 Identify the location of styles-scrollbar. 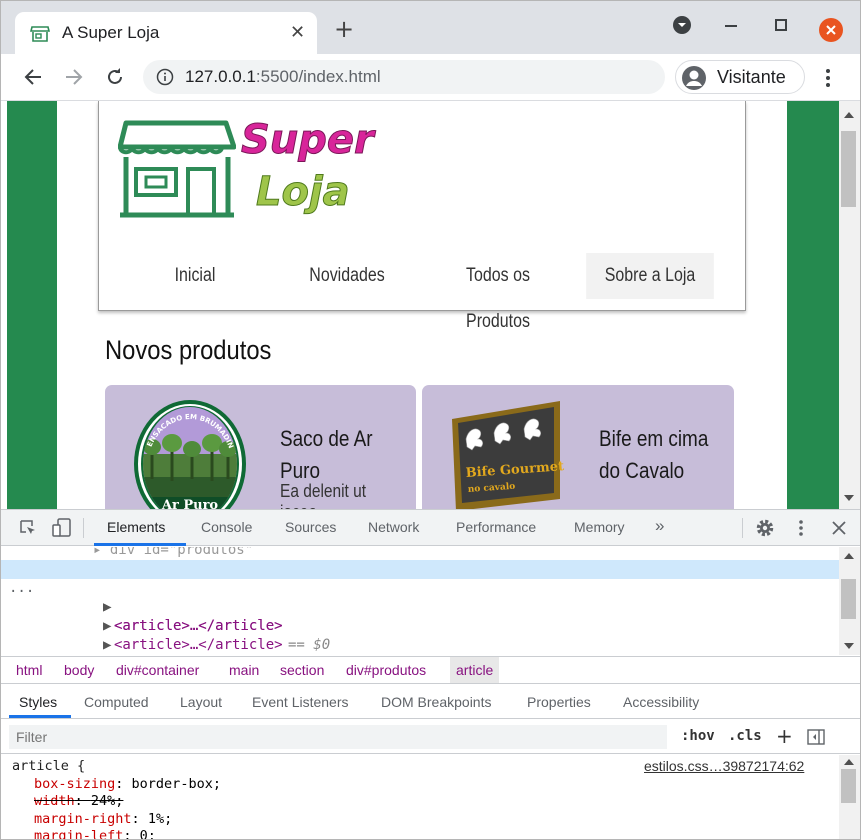
(849, 797).